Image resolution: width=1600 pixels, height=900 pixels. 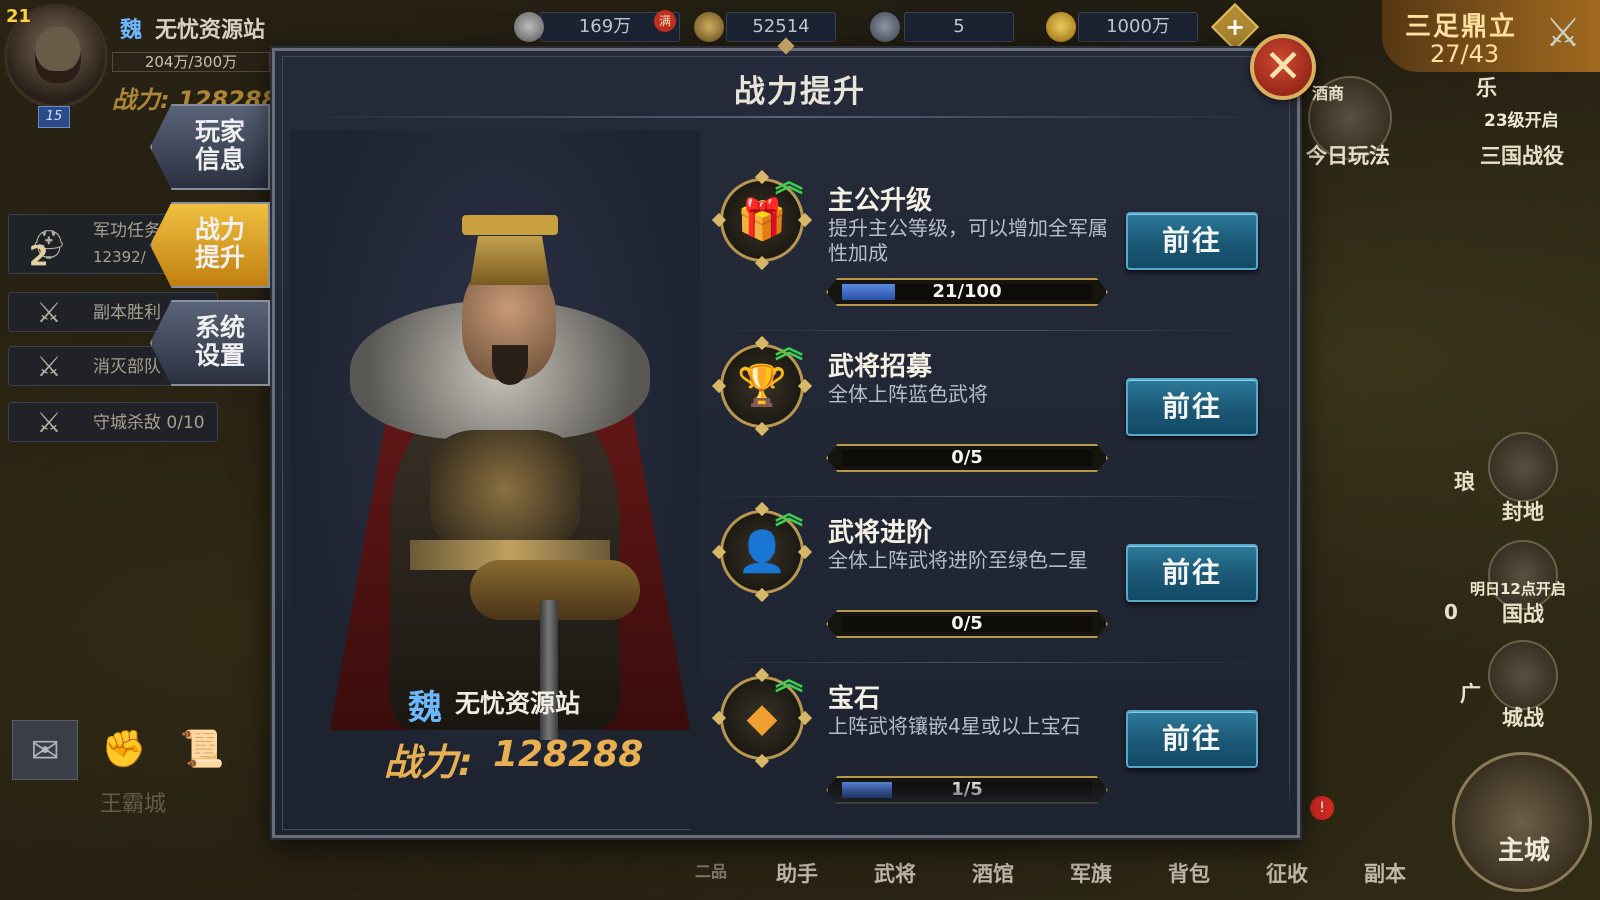 I want to click on item-progress-bar: 21/100, so click(x=967, y=292).